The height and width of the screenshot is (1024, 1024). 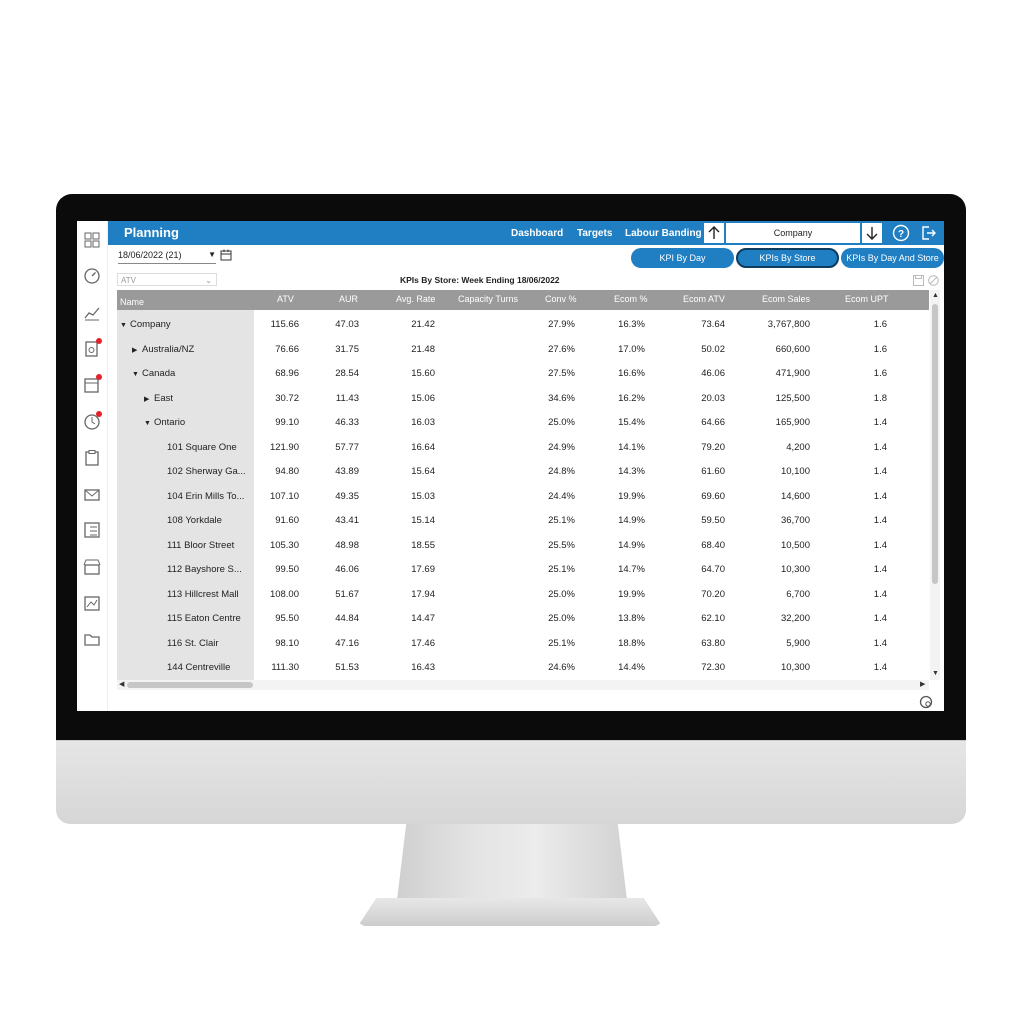 What do you see at coordinates (561, 667) in the screenshot?
I see `cell-conv: 24.6%` at bounding box center [561, 667].